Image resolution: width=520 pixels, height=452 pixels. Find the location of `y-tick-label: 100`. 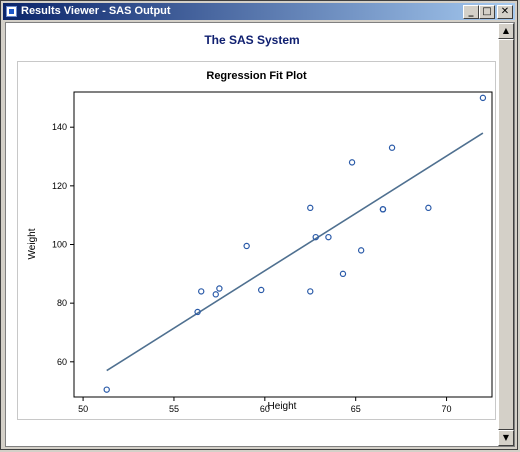

y-tick-label: 100 is located at coordinates (59, 245).